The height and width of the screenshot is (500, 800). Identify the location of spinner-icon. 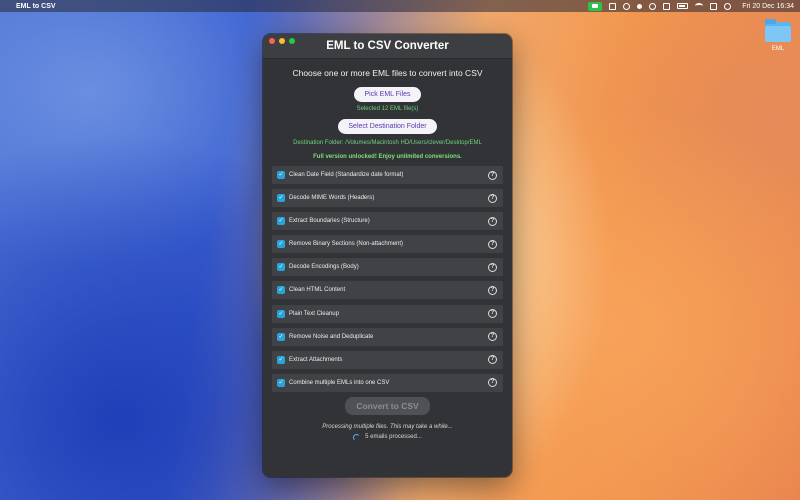
(357, 437).